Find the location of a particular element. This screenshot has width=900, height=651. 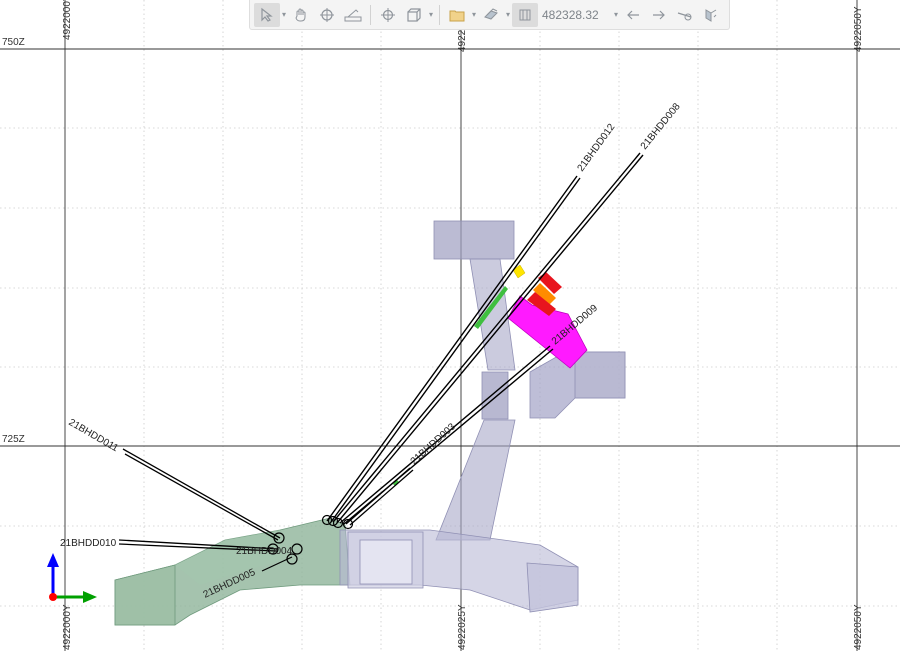

drillhole-label-21bhdd004: 21BHDD004 is located at coordinates (264, 551).